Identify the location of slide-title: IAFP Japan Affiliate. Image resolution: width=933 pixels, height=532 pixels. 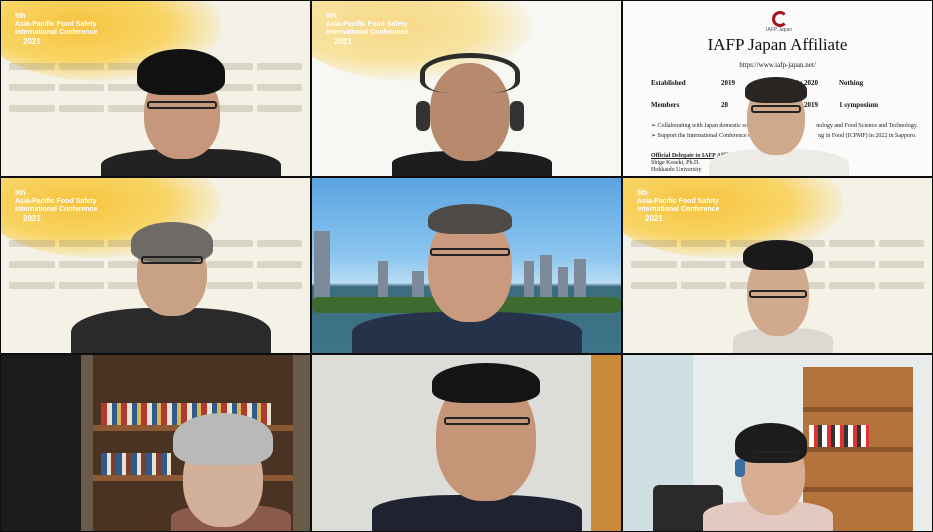
(777, 44).